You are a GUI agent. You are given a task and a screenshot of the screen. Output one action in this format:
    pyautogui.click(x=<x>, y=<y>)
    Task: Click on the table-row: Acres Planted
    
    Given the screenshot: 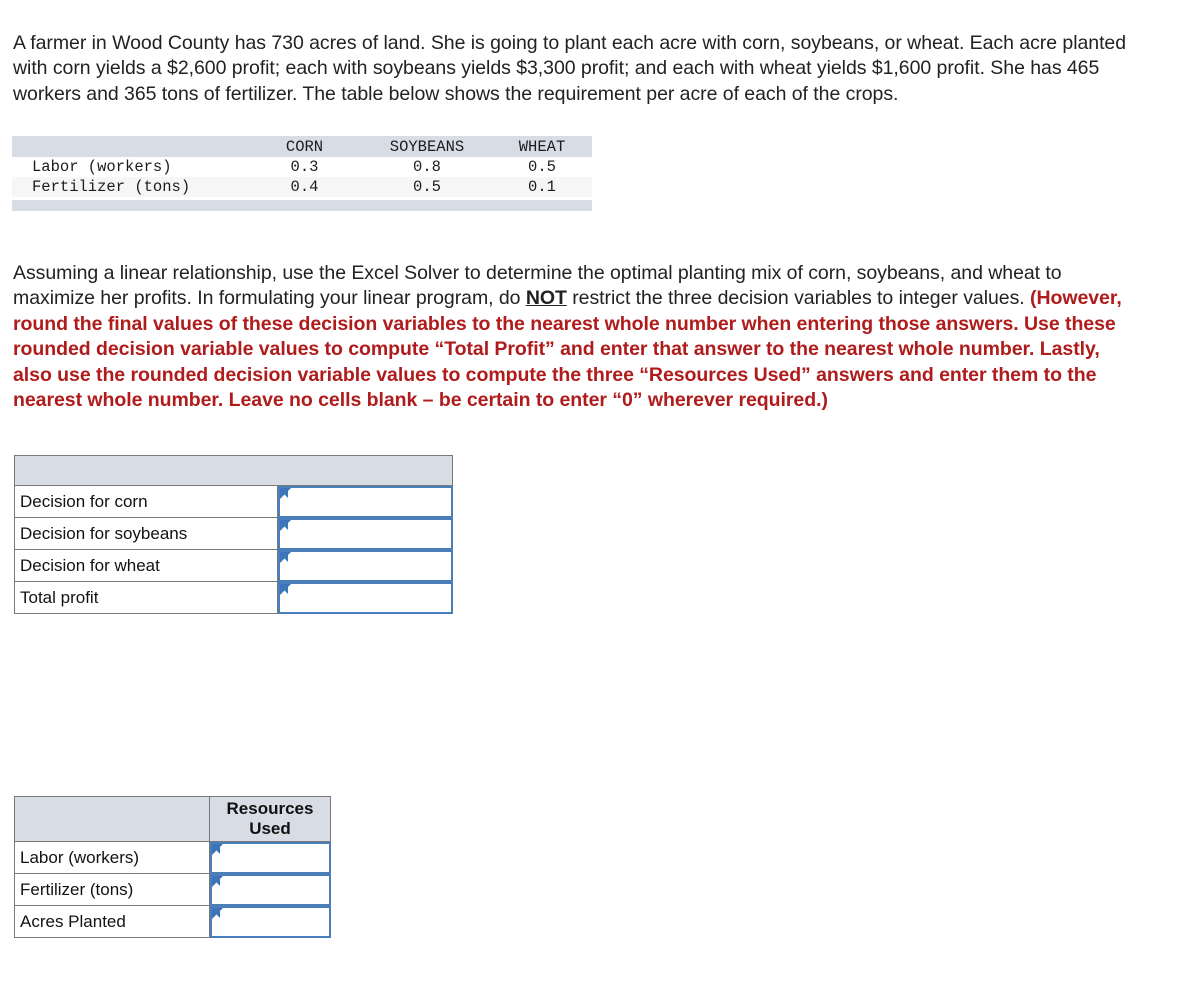 What is the action you would take?
    pyautogui.click(x=172, y=921)
    